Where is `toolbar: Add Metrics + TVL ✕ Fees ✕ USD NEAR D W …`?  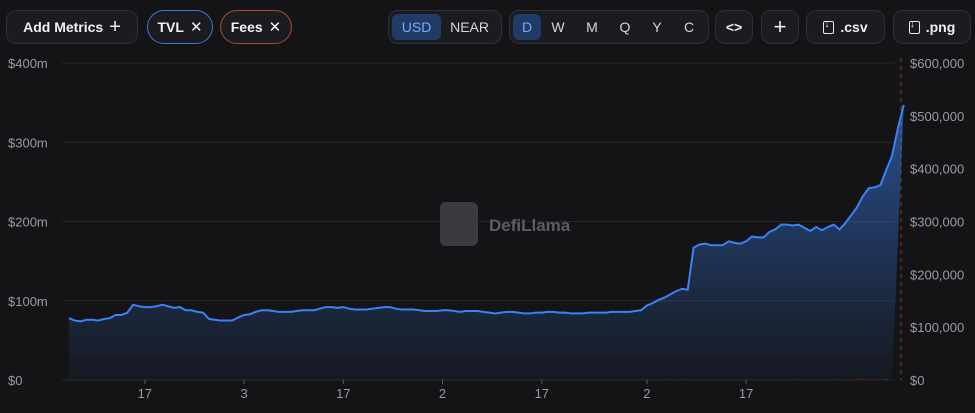
toolbar: Add Metrics + TVL ✕ Fees ✕ USD NEAR D W … is located at coordinates (487, 28).